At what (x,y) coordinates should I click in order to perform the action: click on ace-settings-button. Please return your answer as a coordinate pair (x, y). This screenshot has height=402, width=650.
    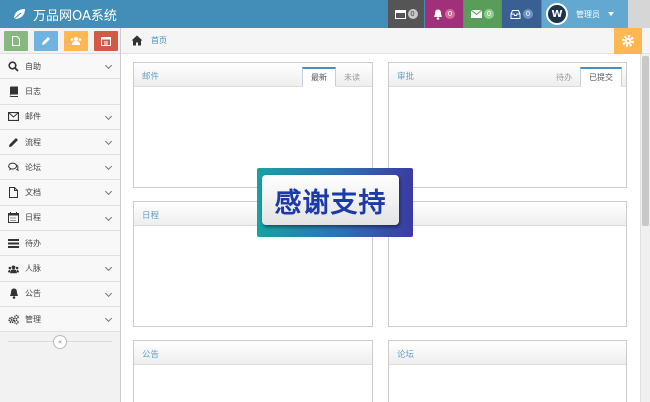
    Looking at the image, I should click on (628, 41).